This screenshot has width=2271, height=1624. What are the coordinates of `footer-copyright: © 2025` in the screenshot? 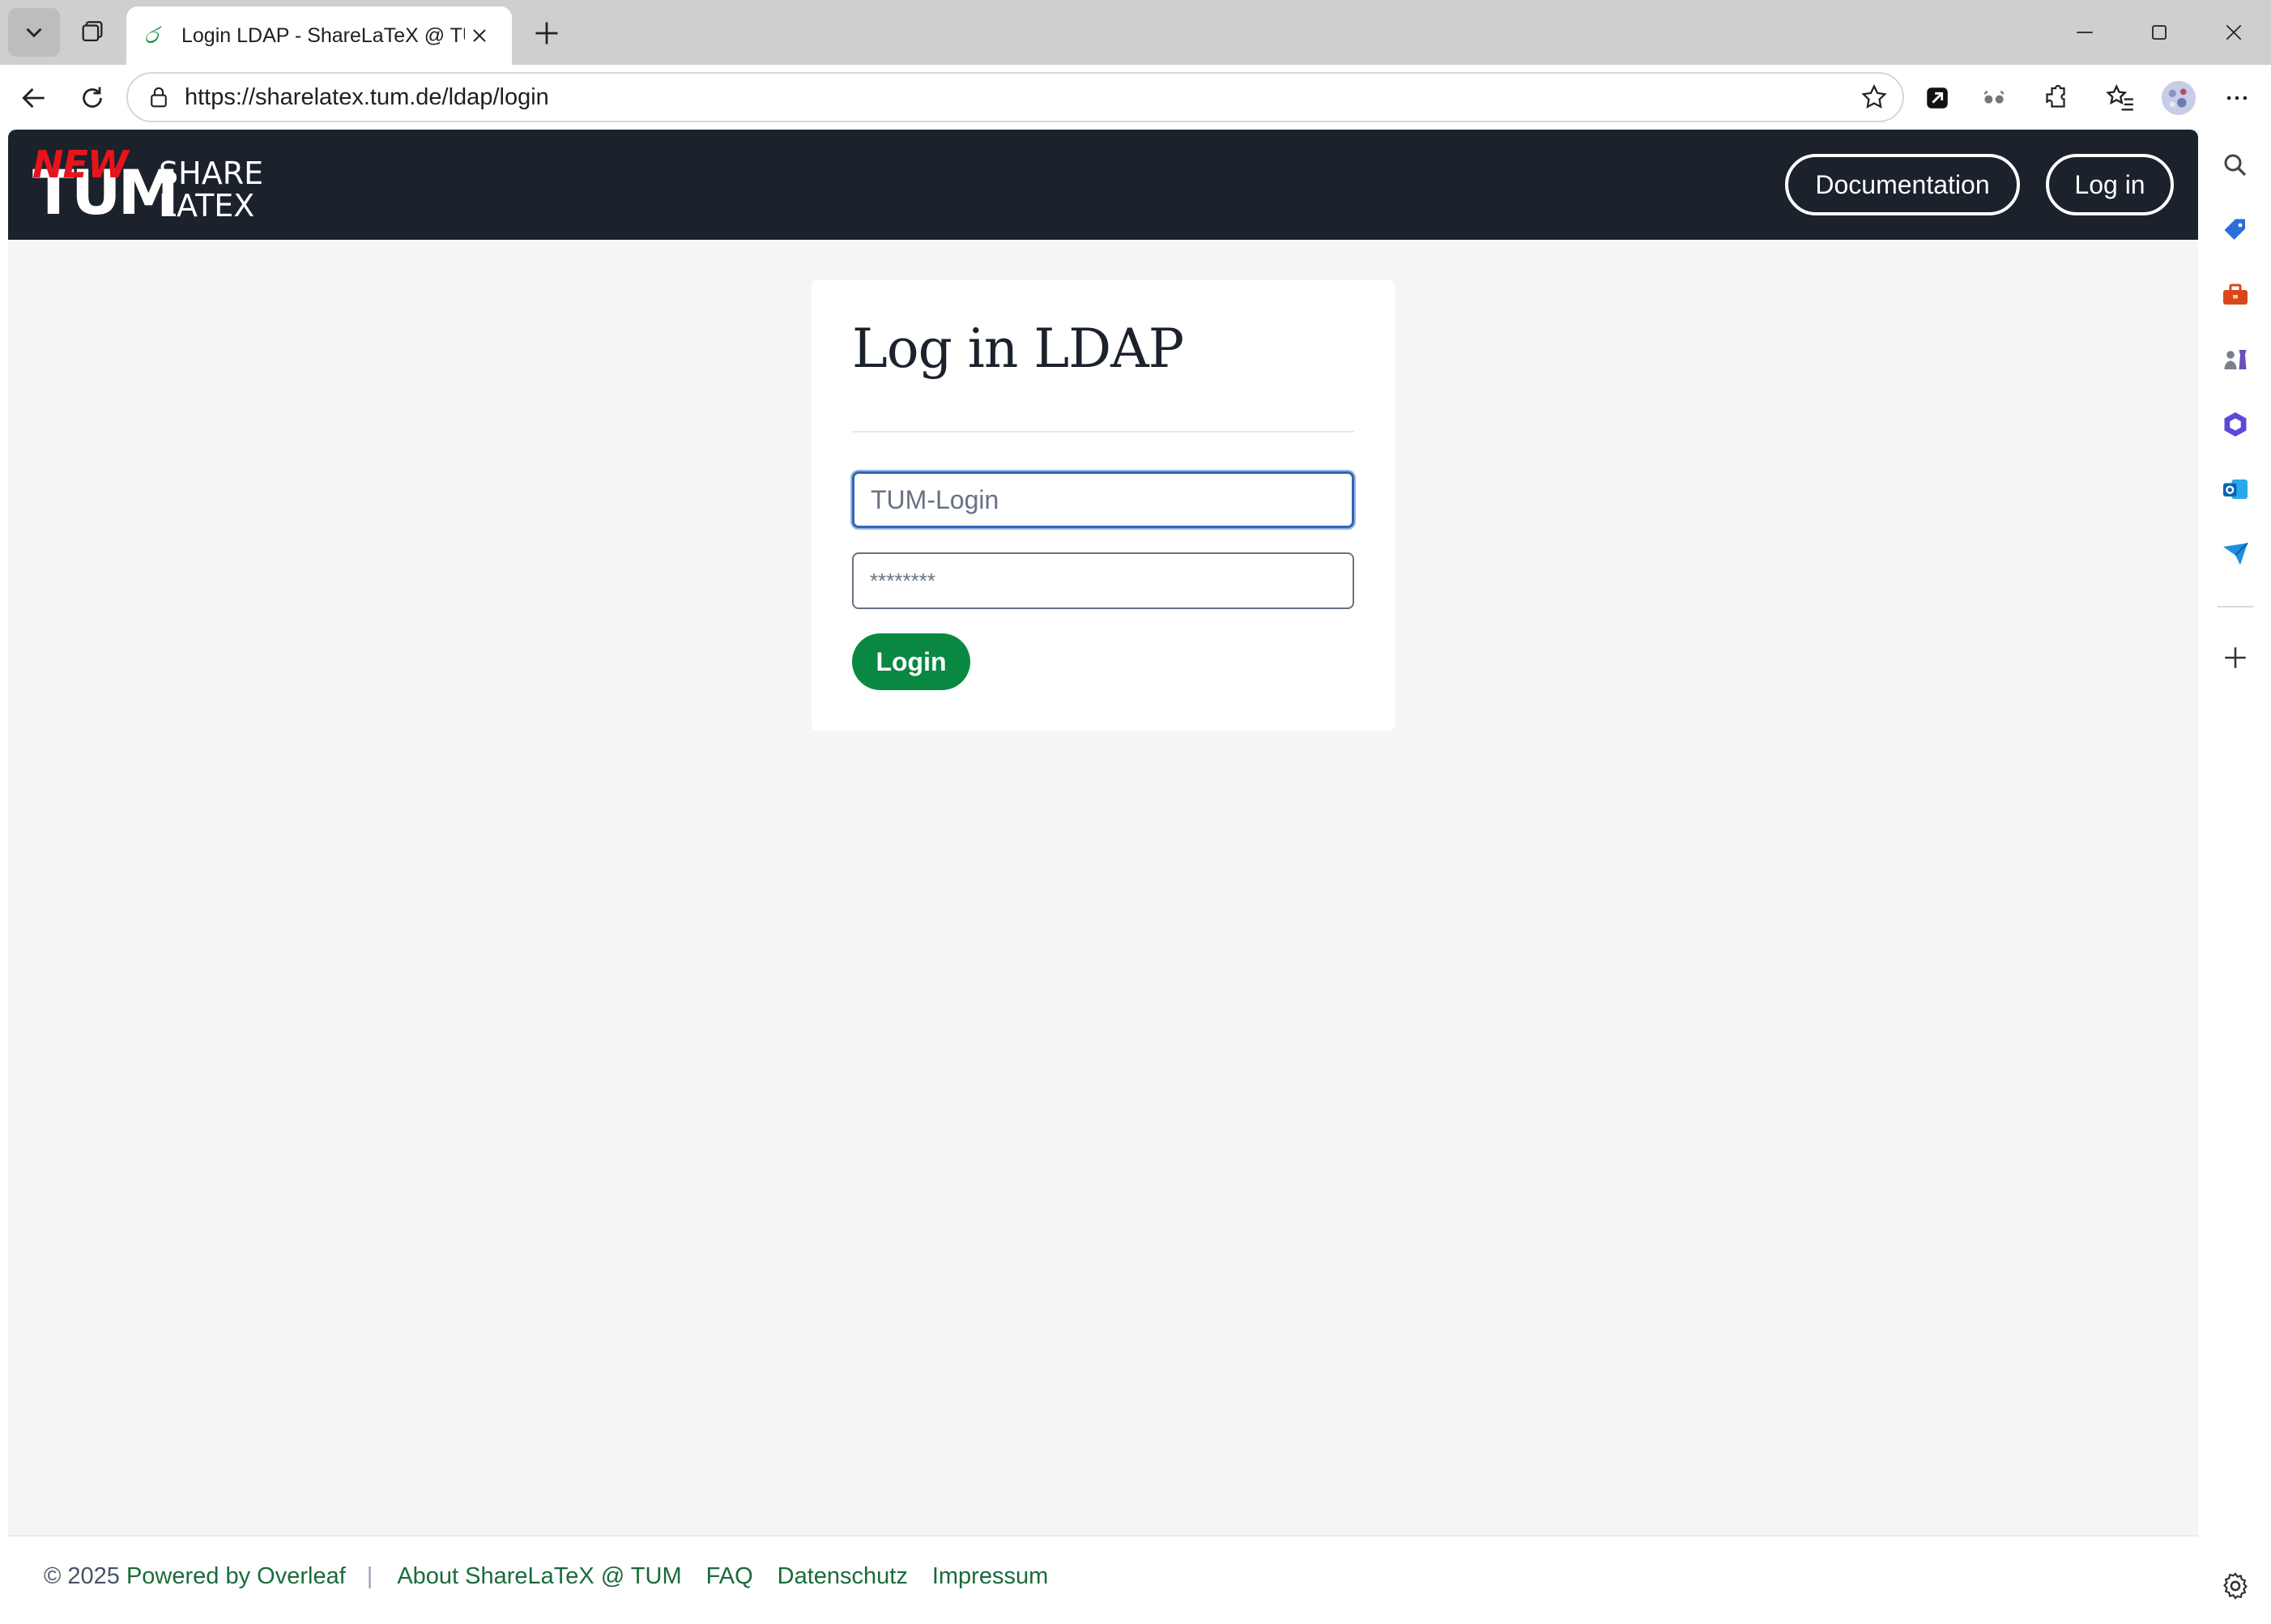 It's located at (82, 1575).